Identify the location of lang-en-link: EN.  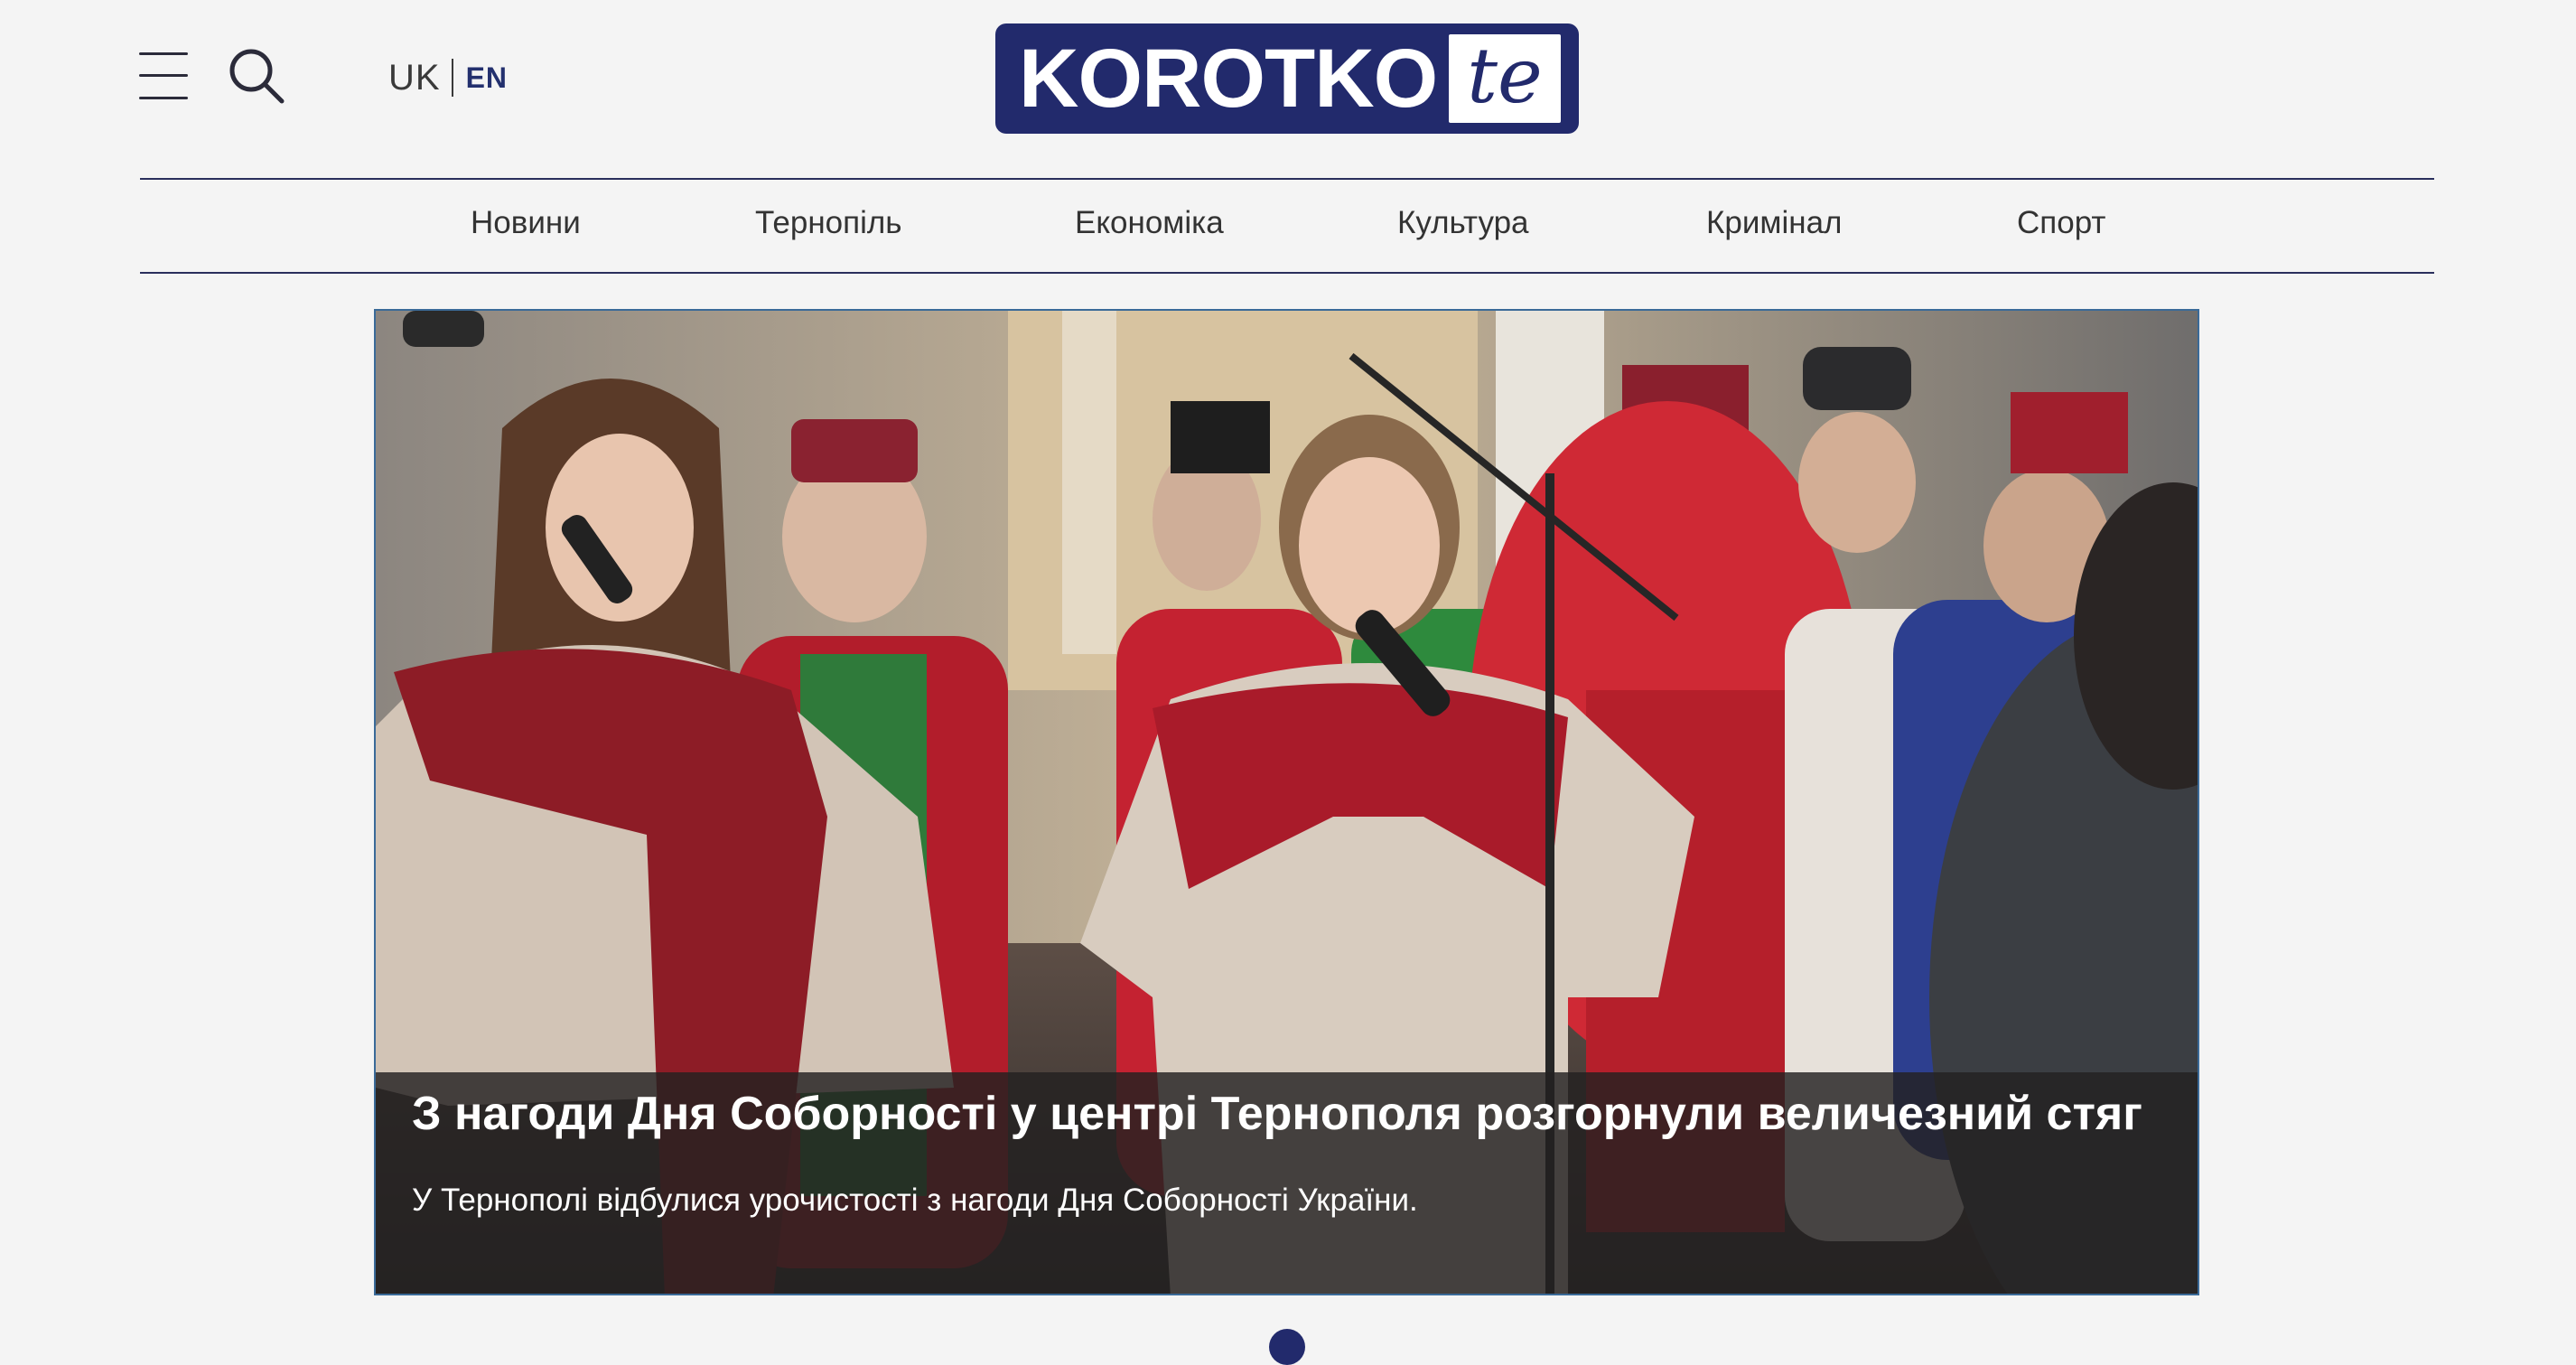
(487, 78).